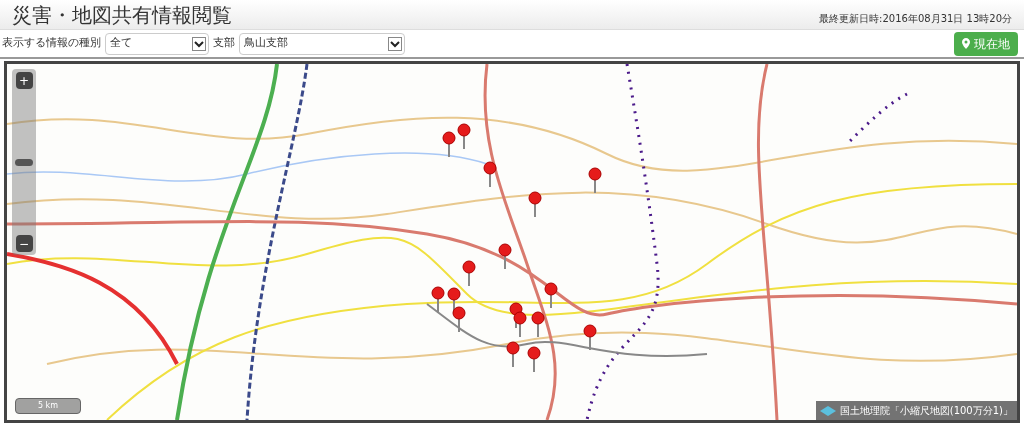 The image size is (1024, 426). I want to click on page-title: 災害・地図共有情報閲覧, so click(122, 14).